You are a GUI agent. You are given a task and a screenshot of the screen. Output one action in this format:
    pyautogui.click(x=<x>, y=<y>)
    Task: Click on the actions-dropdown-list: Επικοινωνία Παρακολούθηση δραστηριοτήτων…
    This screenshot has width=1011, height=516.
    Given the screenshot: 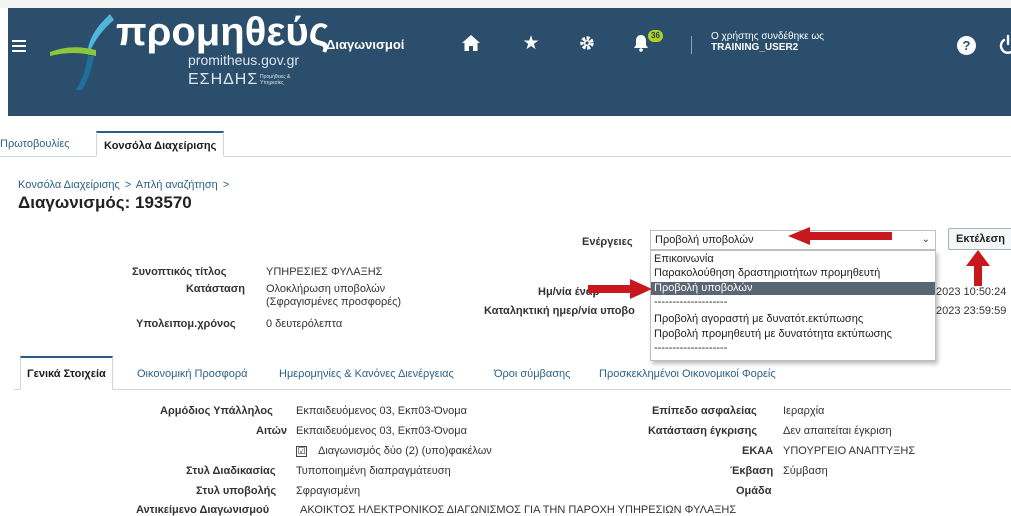 What is the action you would take?
    pyautogui.click(x=793, y=305)
    